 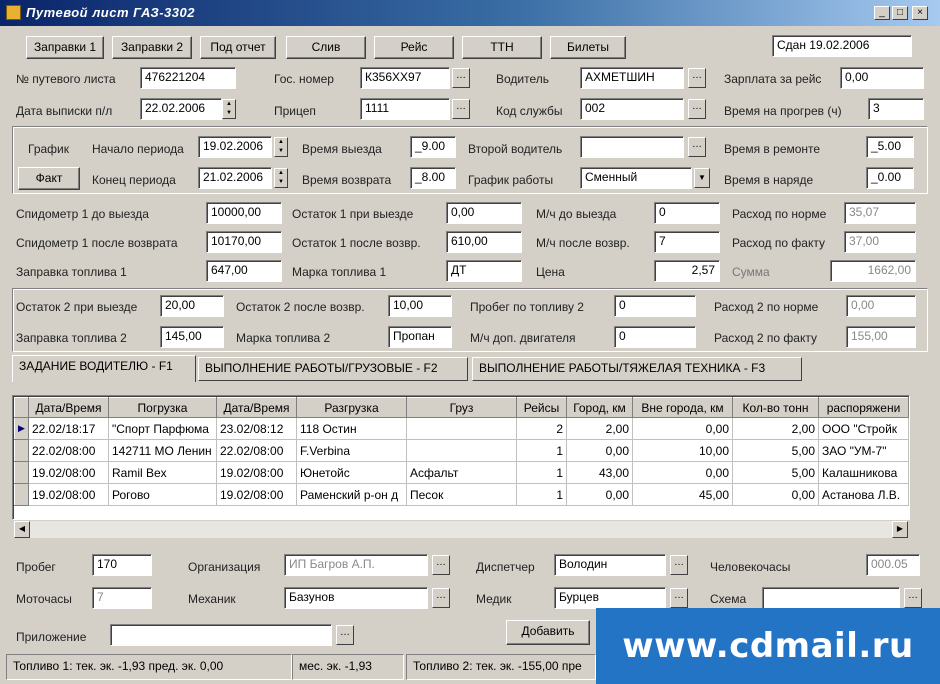 I want to click on col-unload-datetime: Дата/Время, so click(x=256, y=407).